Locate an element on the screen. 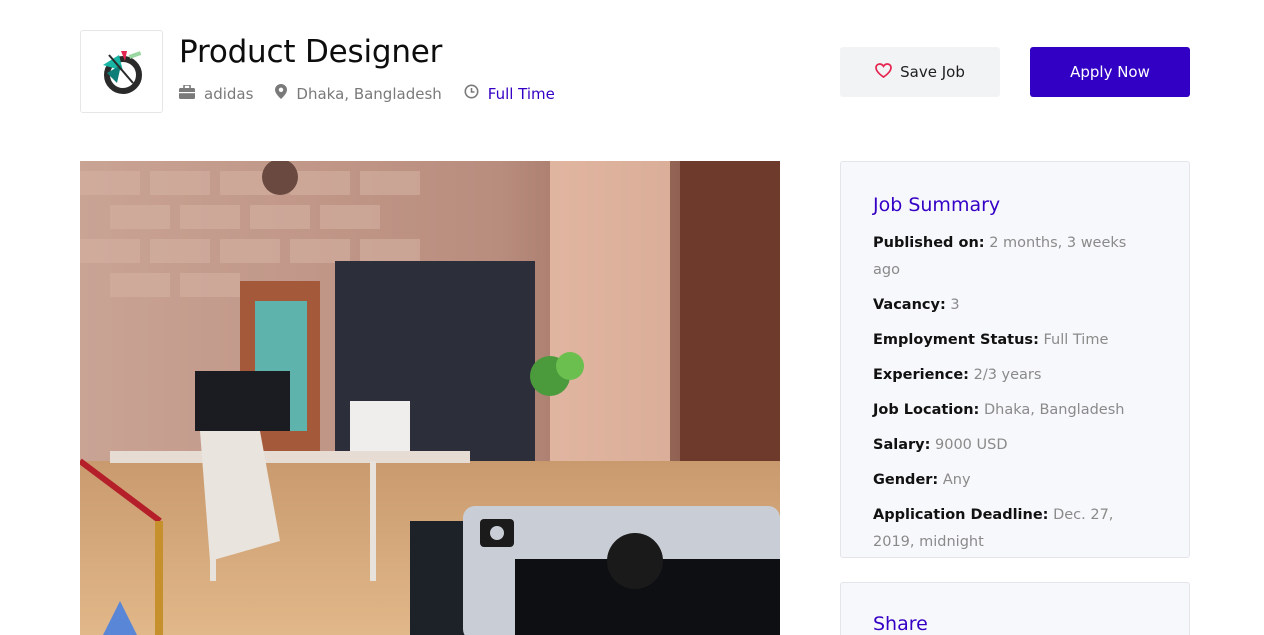  summary-label: Gender: is located at coordinates (906, 480).